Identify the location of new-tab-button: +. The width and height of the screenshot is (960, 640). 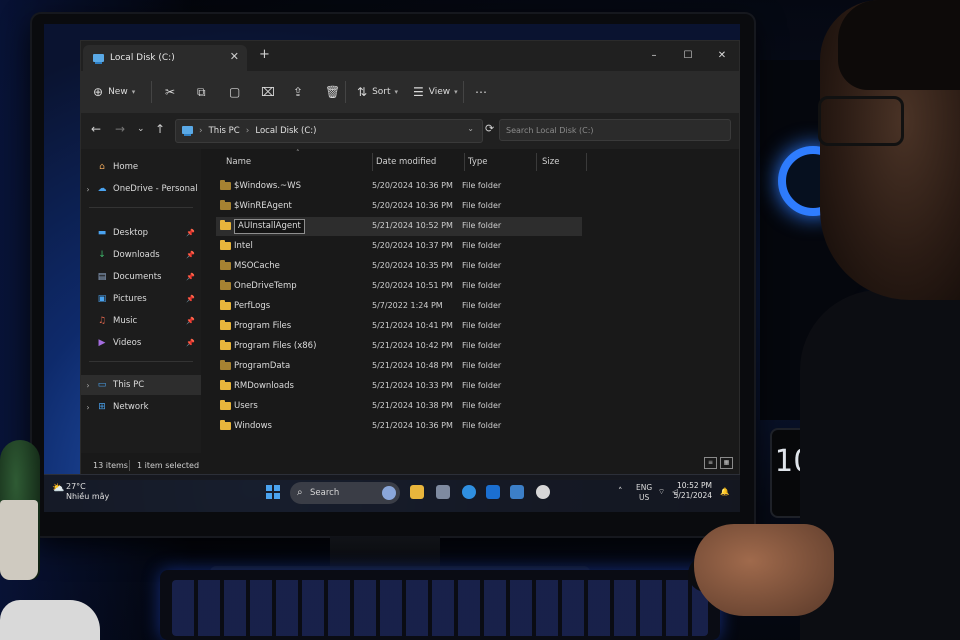
(264, 54).